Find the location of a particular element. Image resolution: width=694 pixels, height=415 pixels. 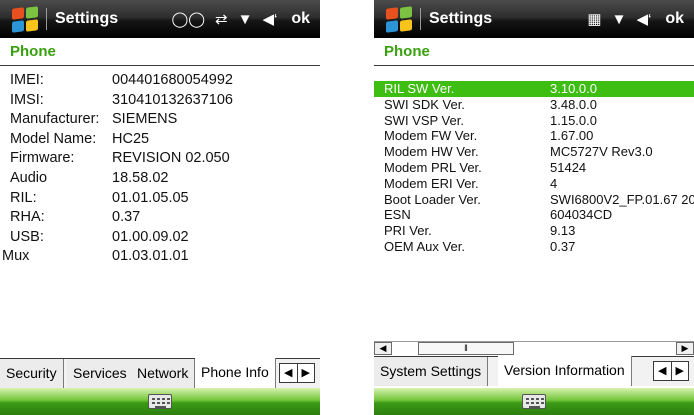

version-value: 1.15.0.0 is located at coordinates (573, 120).